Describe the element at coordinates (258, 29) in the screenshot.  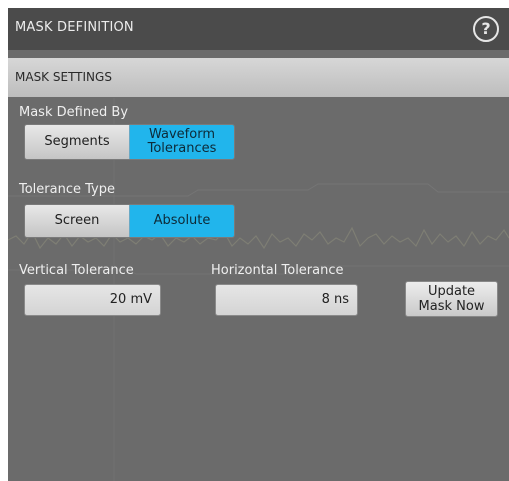
I see `panel-header: MASK DEFINITION ?` at that location.